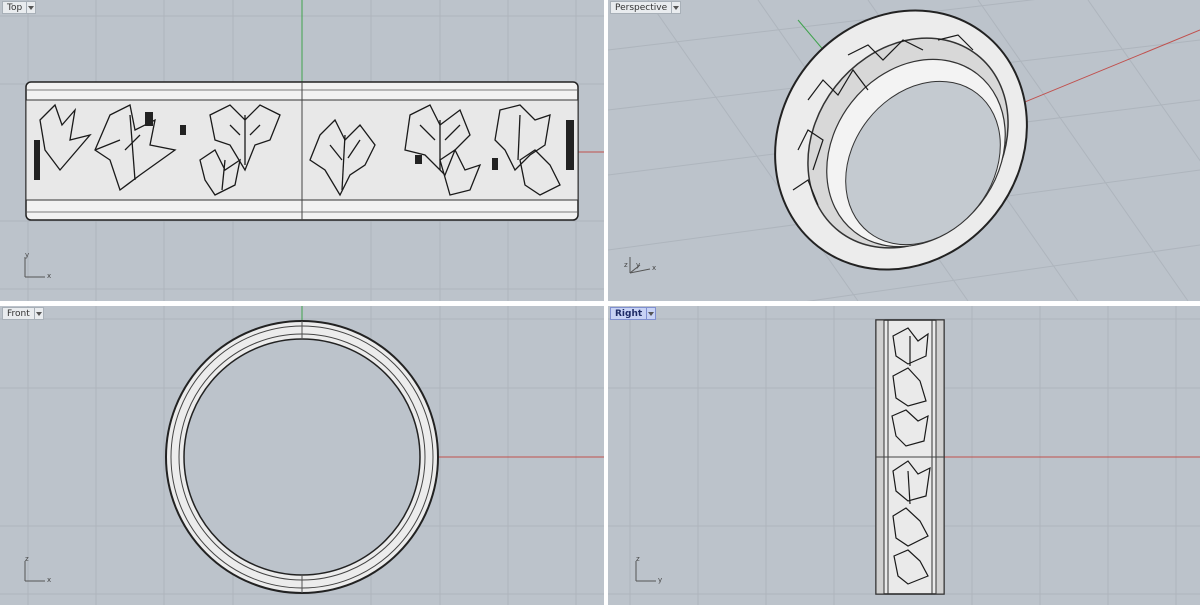 The width and height of the screenshot is (1200, 605). I want to click on ring-right, so click(910, 457).